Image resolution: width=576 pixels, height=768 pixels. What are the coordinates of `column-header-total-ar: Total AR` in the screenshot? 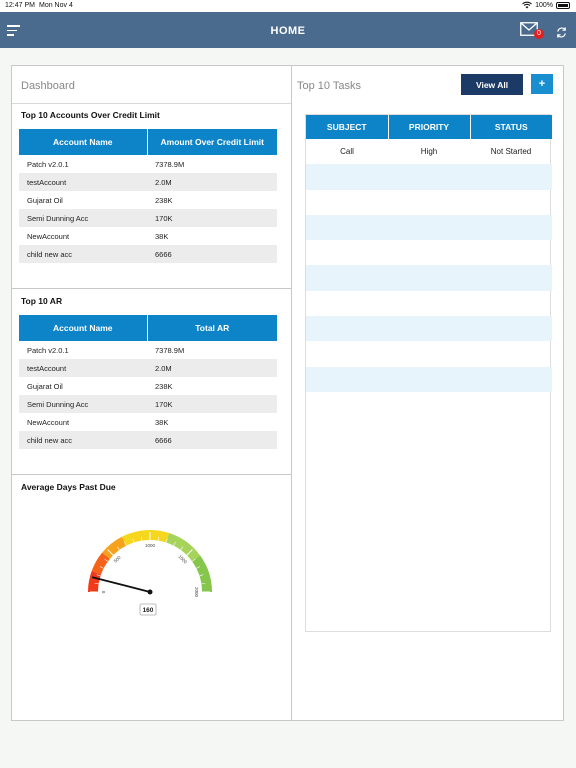 It's located at (212, 328).